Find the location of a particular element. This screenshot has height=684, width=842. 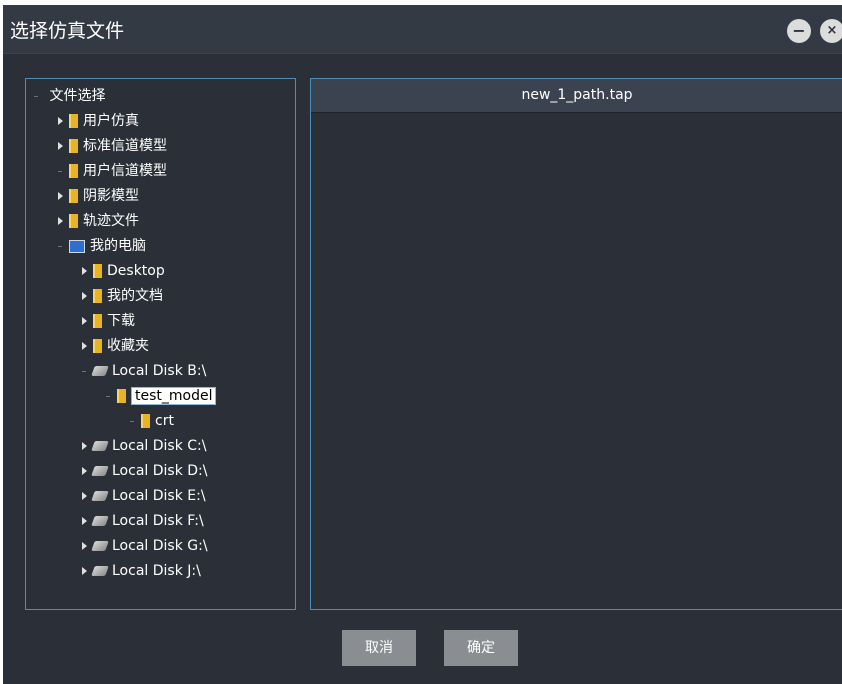

tree-item-label: Desktop is located at coordinates (136, 271).